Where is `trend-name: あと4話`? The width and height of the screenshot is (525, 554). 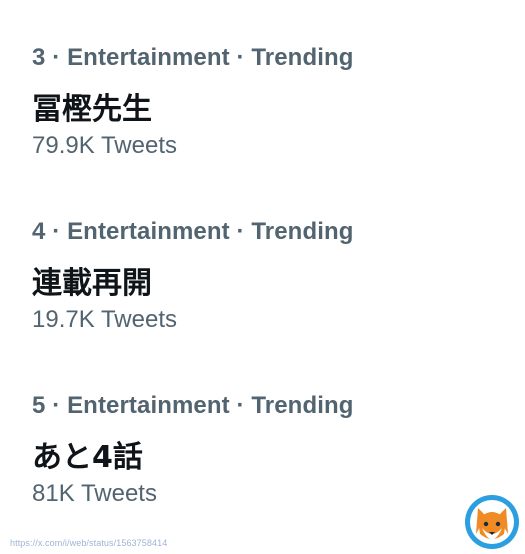 trend-name: あと4話 is located at coordinates (87, 457).